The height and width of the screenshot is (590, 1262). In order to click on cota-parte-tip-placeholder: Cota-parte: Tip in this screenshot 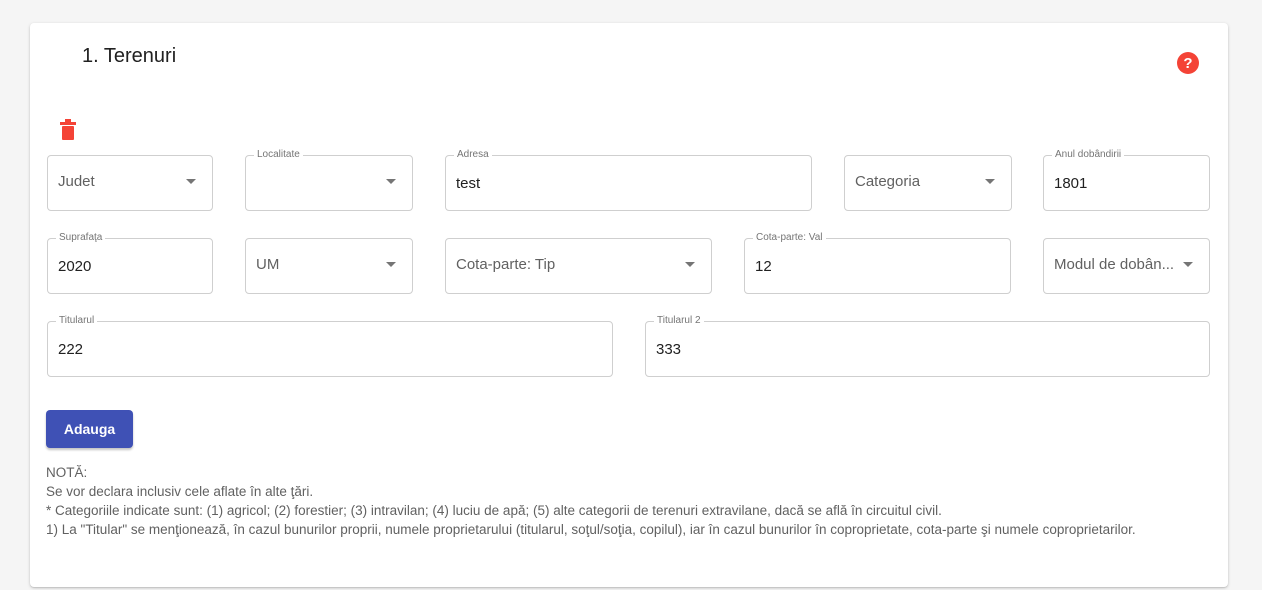, I will do `click(506, 264)`.